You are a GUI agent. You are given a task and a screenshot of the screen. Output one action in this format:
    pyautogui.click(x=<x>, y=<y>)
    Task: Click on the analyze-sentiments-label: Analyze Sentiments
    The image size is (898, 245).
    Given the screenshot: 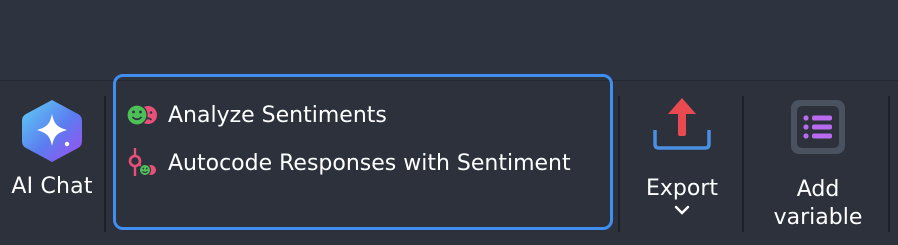 What is the action you would take?
    pyautogui.click(x=277, y=115)
    